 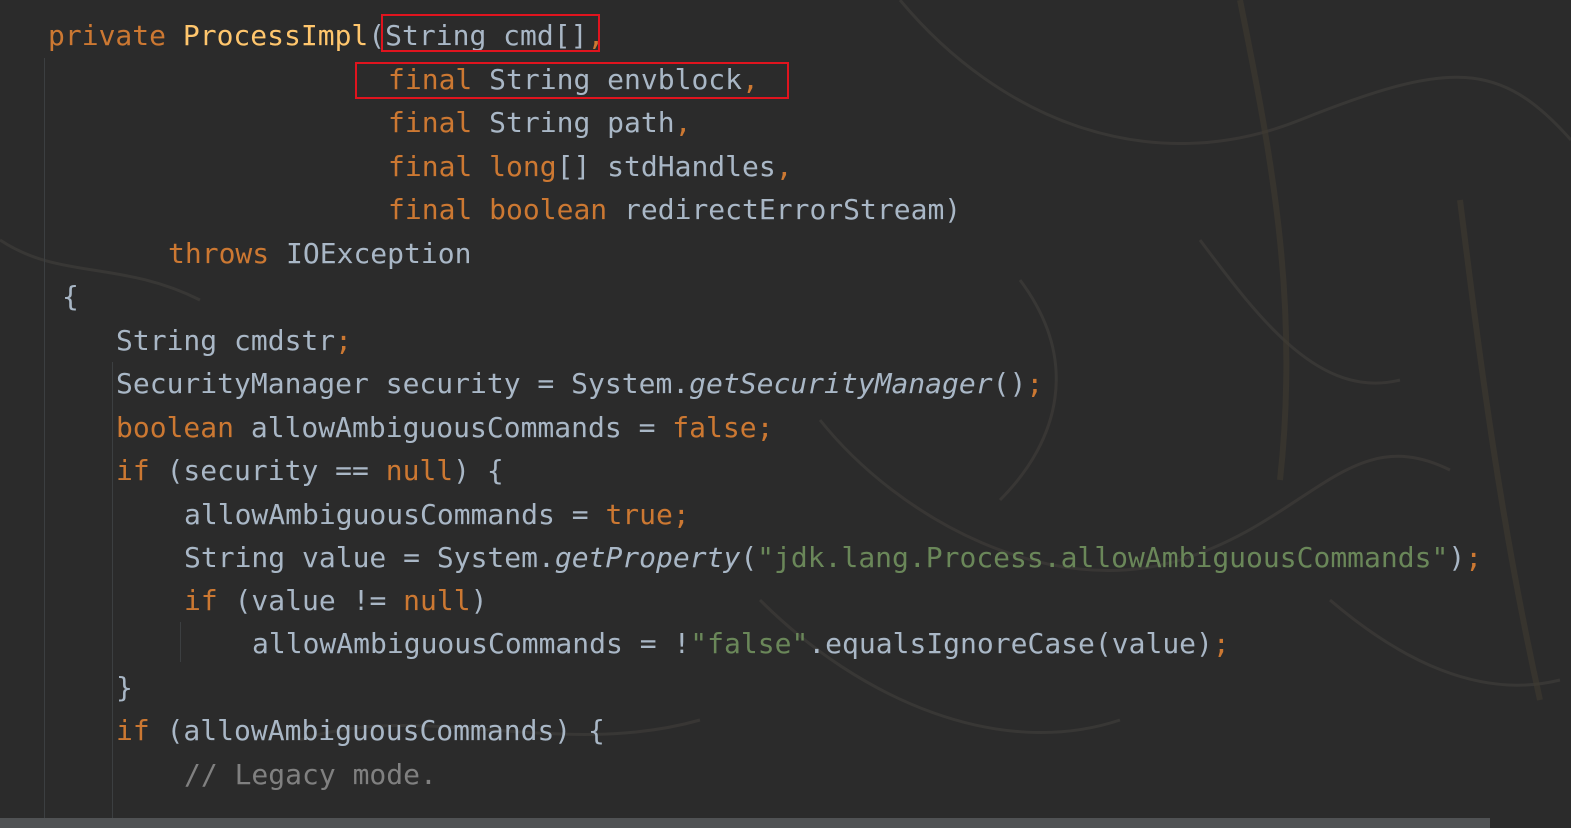 What do you see at coordinates (115, 35) in the screenshot?
I see `code-token: private` at bounding box center [115, 35].